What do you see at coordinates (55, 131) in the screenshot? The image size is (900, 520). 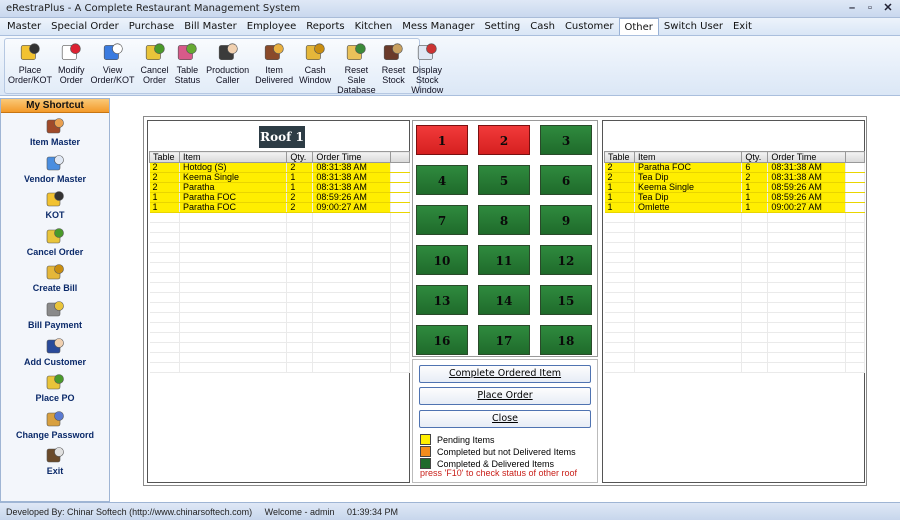 I see `shortcut-item-master: Item Master` at bounding box center [55, 131].